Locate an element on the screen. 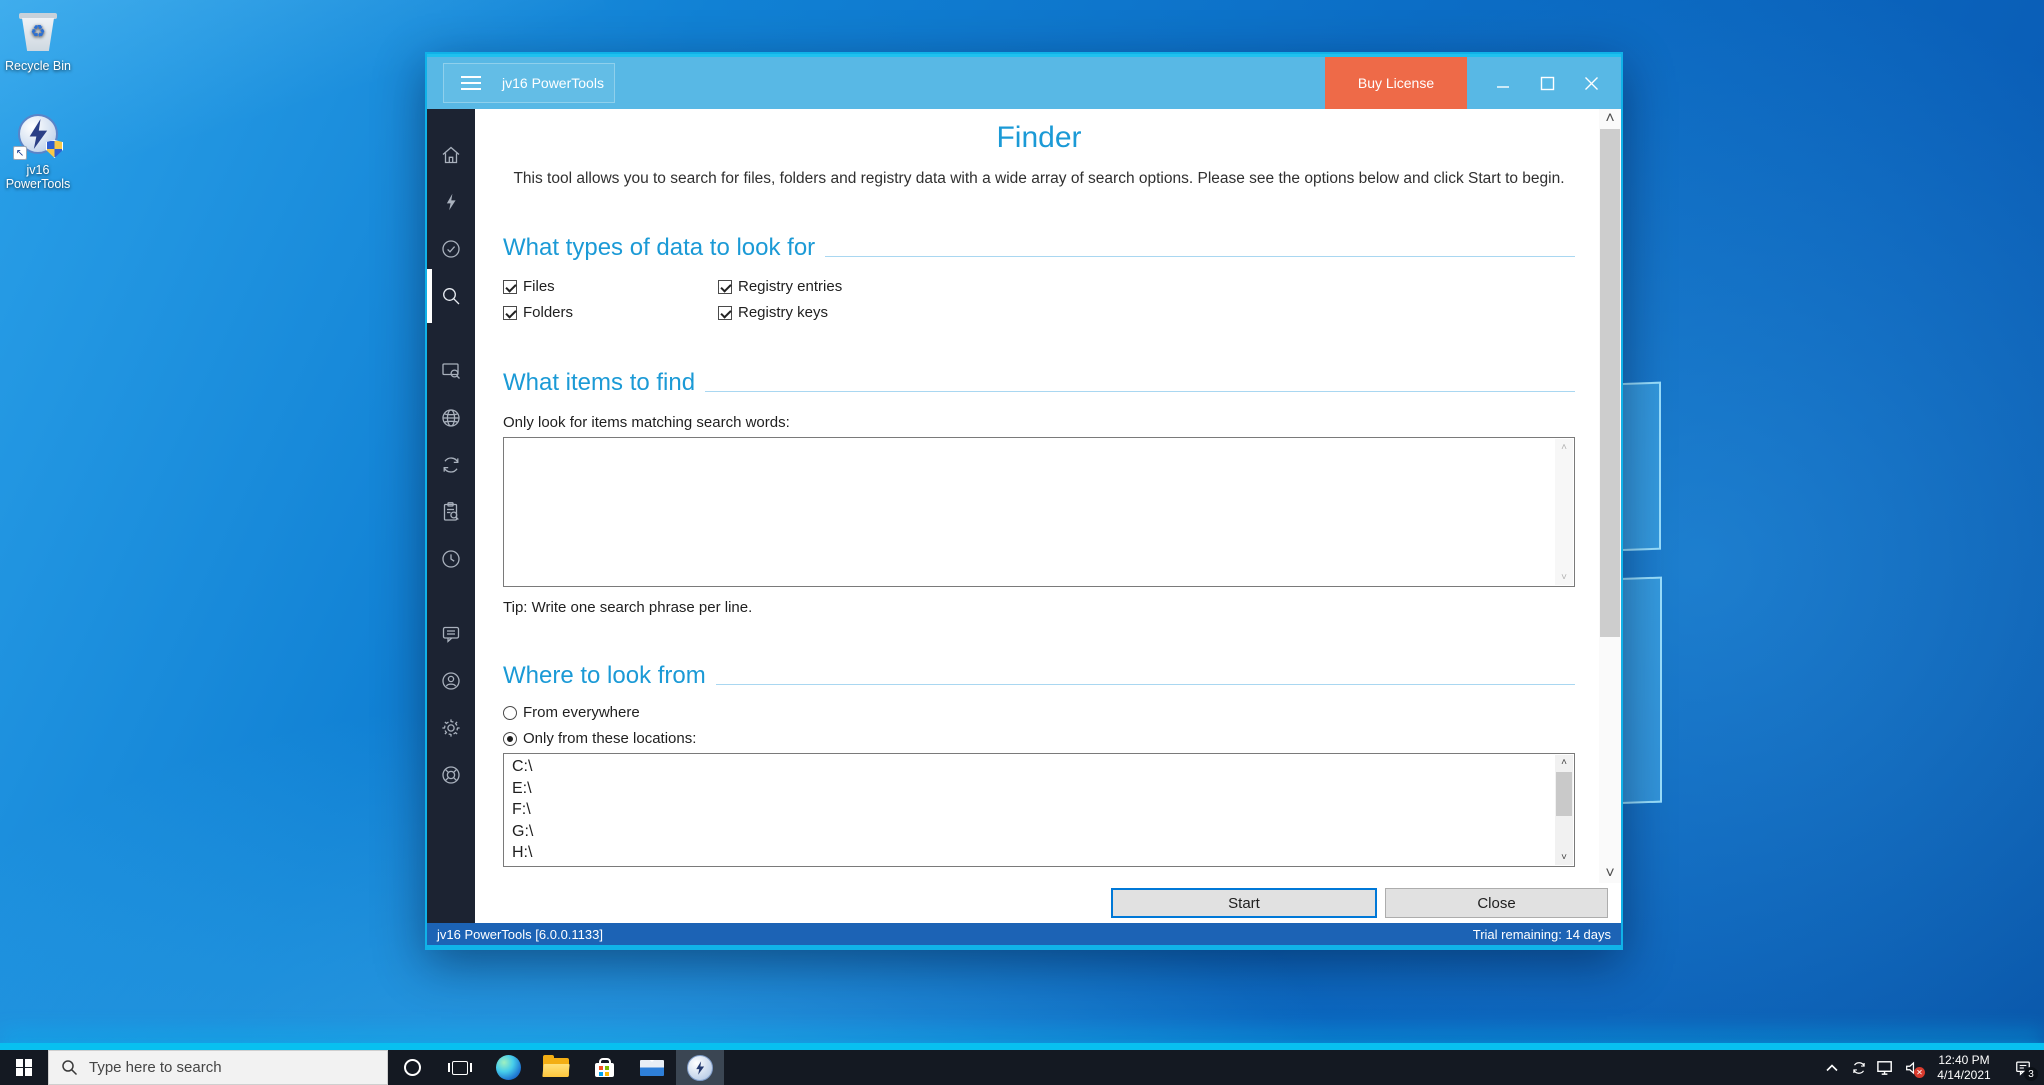 This screenshot has height=1085, width=2044. desktop-icon-label: Recycle Bin is located at coordinates (38, 66).